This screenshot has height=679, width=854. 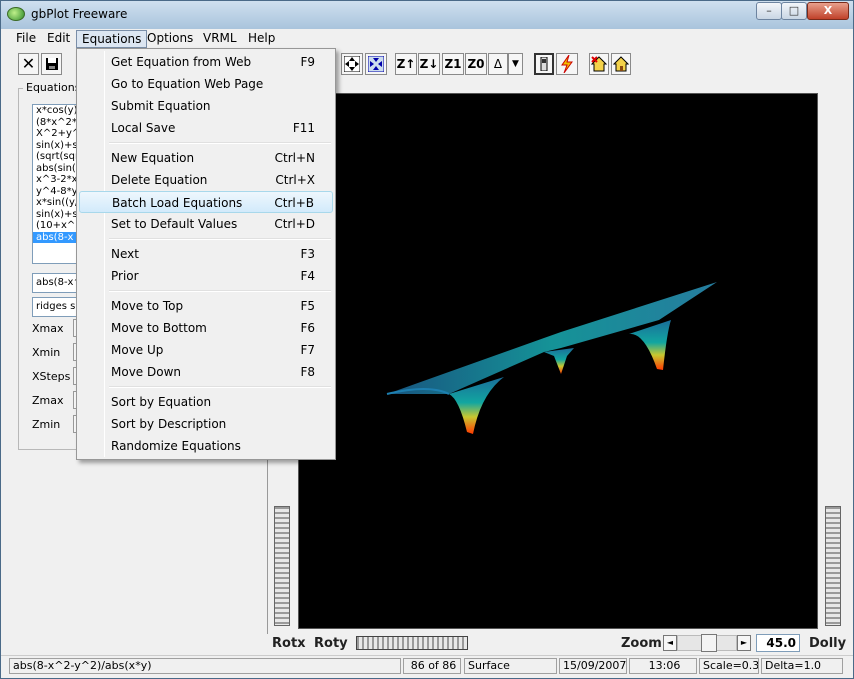 I want to click on menu-item-label: Randomize Equations, so click(x=176, y=446).